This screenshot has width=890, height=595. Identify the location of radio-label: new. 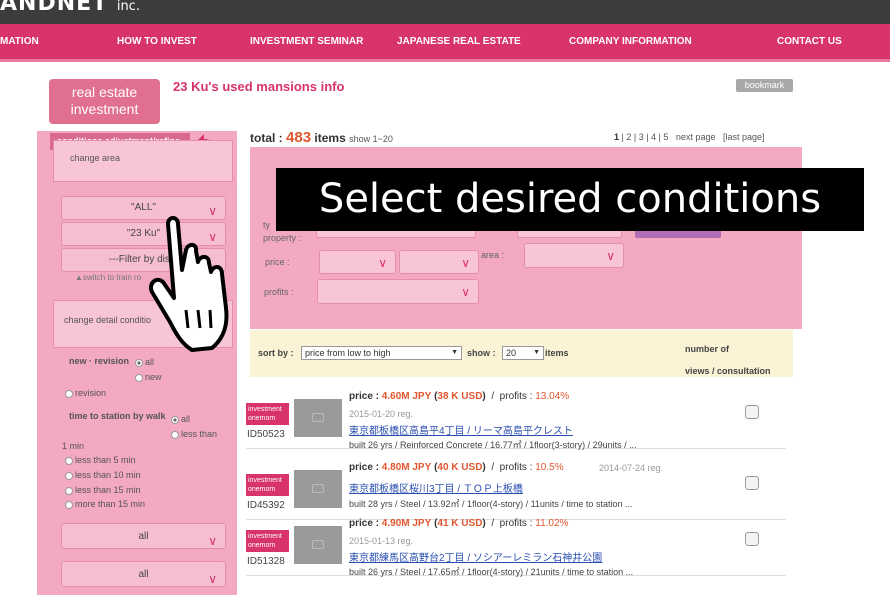
(153, 377).